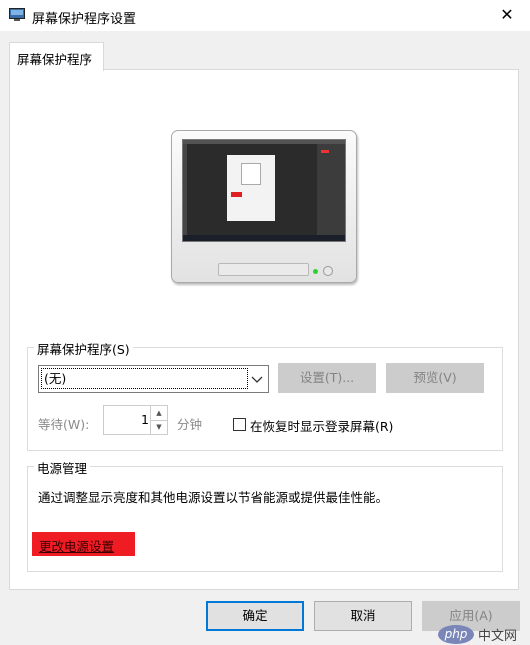 This screenshot has height=645, width=530. Describe the element at coordinates (236, 194) in the screenshot. I see `screen-dialog-red-mark` at that location.